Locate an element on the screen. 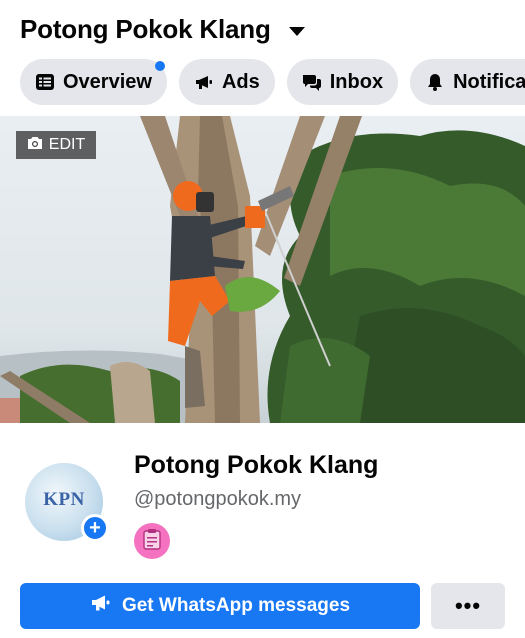  edit-label: EDIT is located at coordinates (67, 144).